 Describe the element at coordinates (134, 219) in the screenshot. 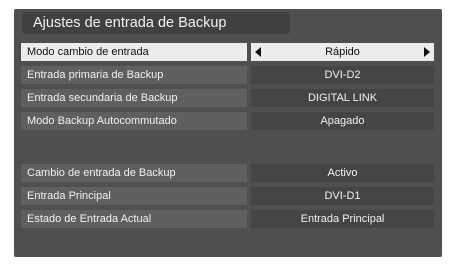

I see `row-label: Estado de Entrada Actual` at that location.